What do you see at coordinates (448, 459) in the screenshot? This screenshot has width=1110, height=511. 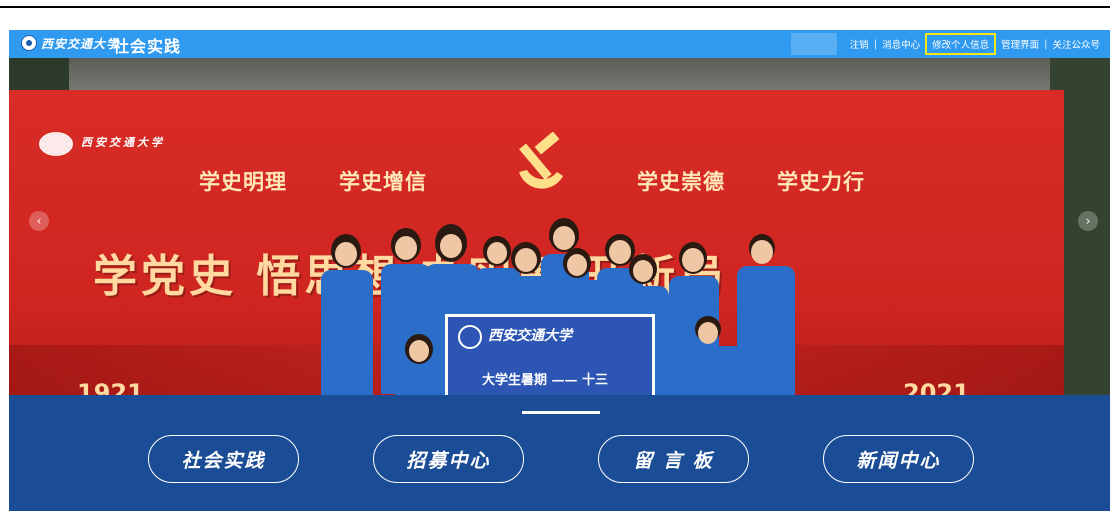 I see `recruitment-center-button: 招募中心` at bounding box center [448, 459].